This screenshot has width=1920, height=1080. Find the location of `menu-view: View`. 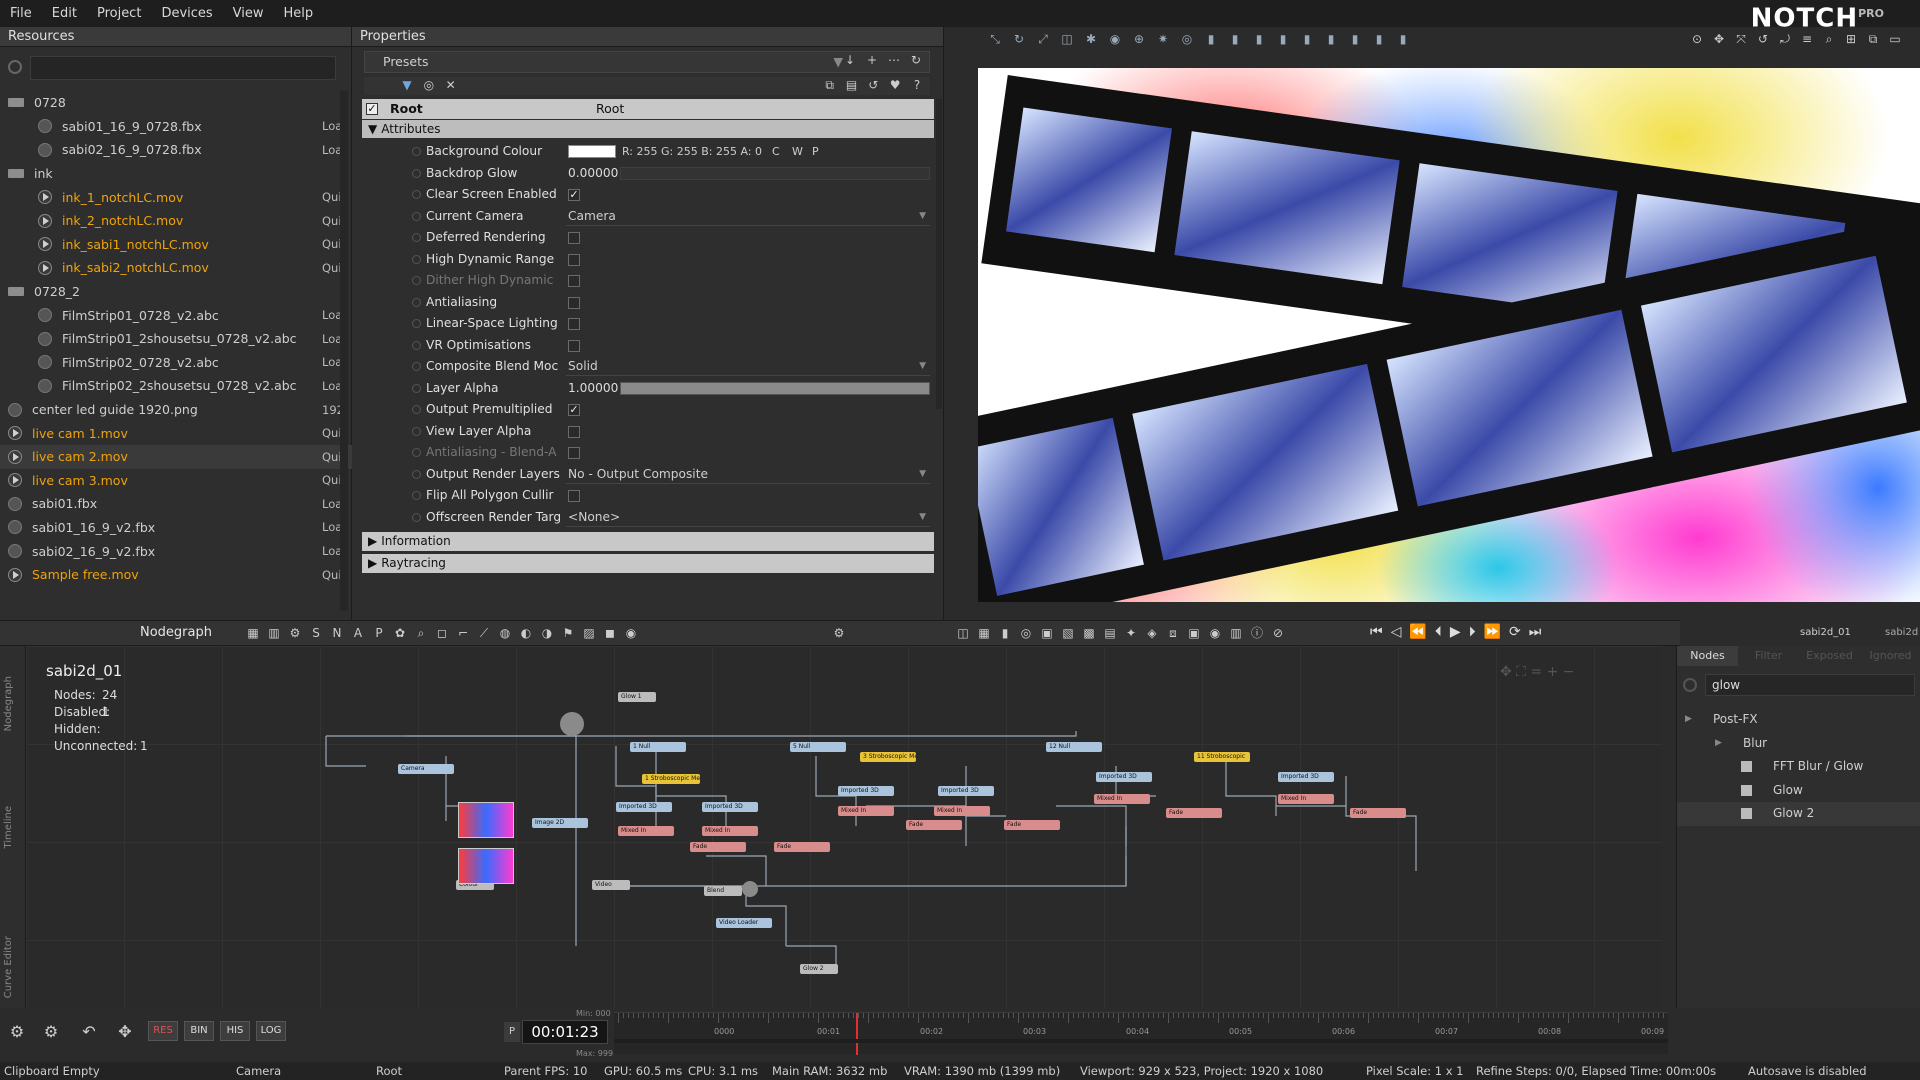

menu-view: View is located at coordinates (248, 13).